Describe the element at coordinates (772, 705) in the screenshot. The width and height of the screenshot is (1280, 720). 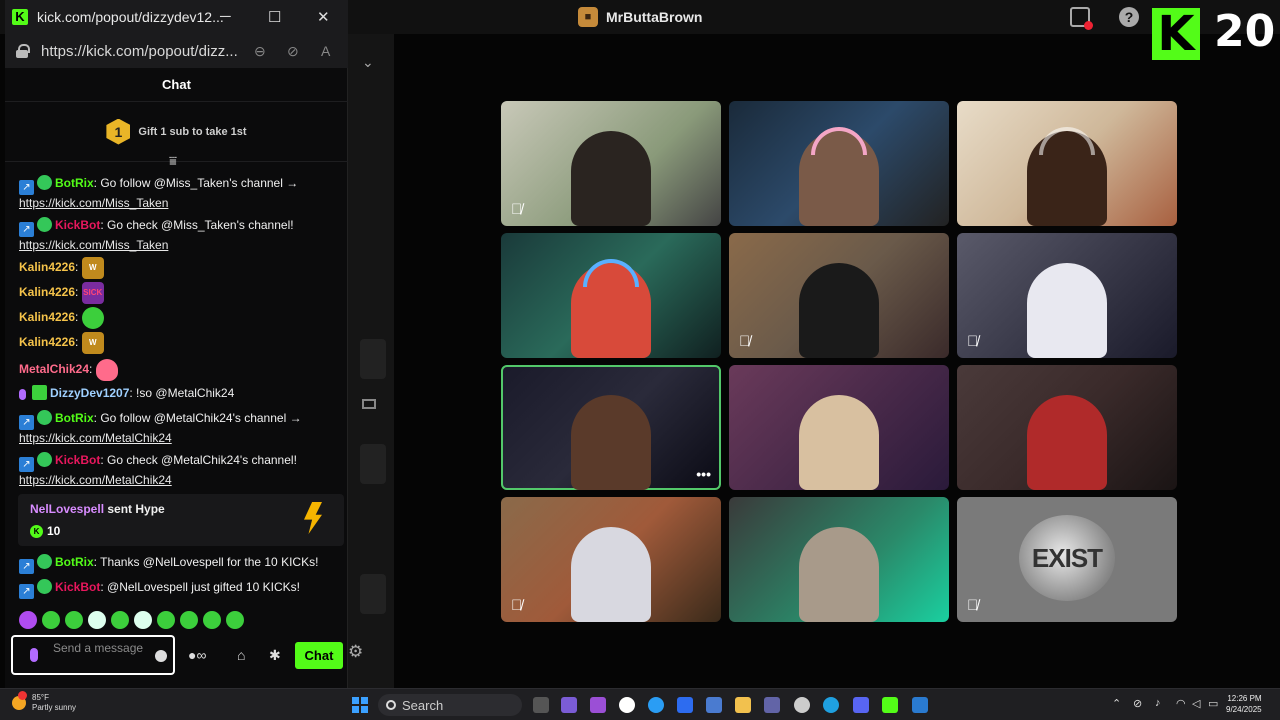
I see `teams-icon` at that location.